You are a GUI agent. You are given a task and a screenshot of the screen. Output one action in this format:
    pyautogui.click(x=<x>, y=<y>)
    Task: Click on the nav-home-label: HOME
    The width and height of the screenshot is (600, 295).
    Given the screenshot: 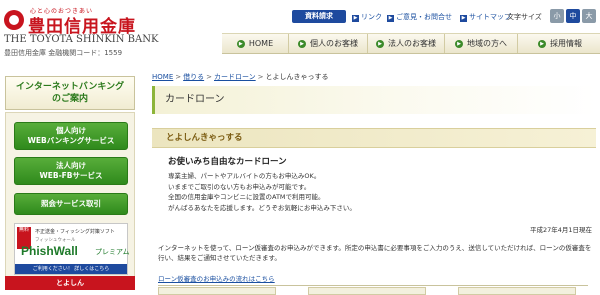 What is the action you would take?
    pyautogui.click(x=261, y=43)
    